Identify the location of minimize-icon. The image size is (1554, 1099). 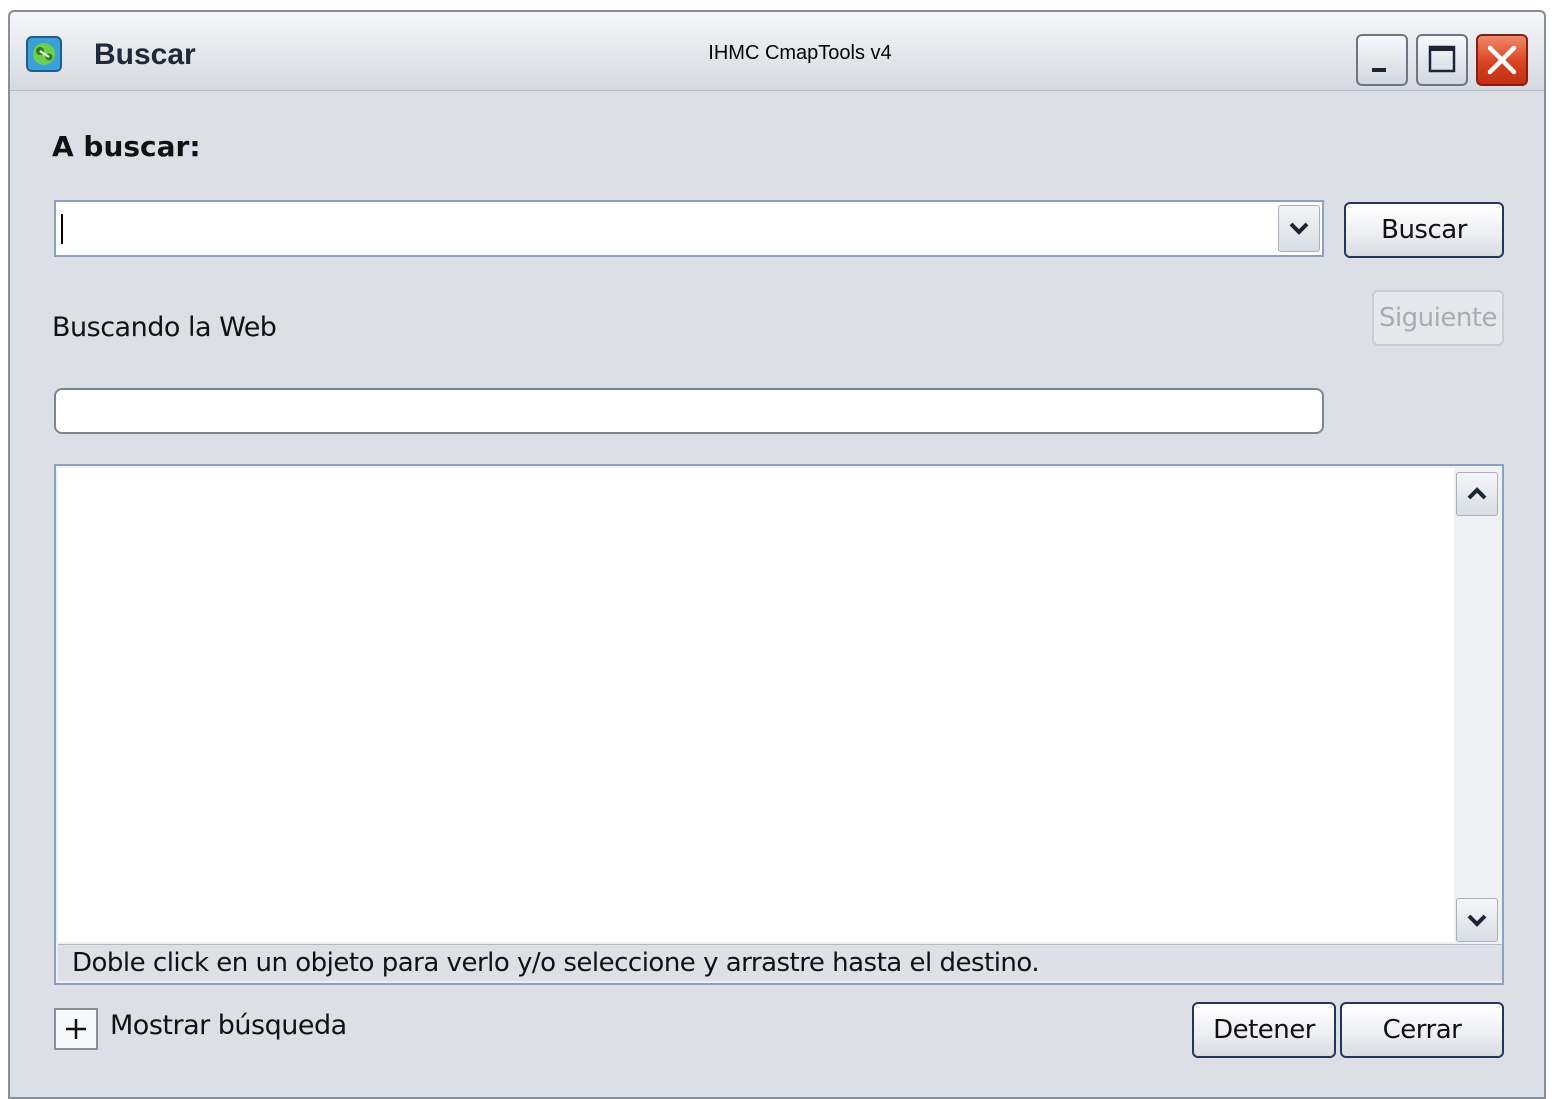
(1379, 70).